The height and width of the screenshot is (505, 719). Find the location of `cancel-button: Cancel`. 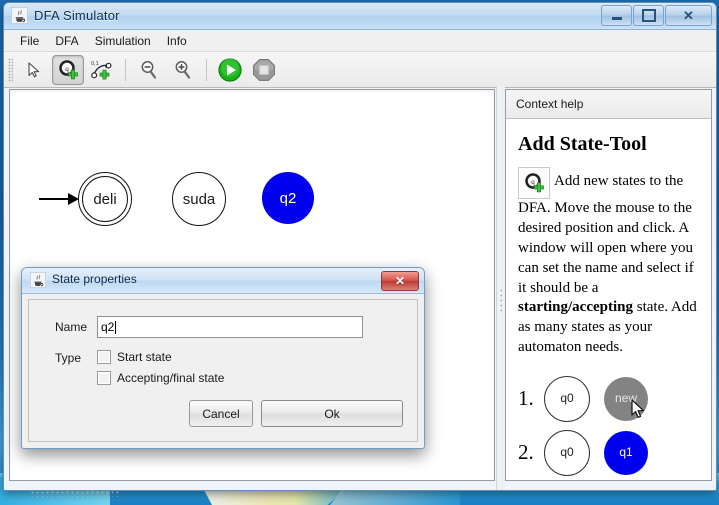

cancel-button: Cancel is located at coordinates (221, 413).